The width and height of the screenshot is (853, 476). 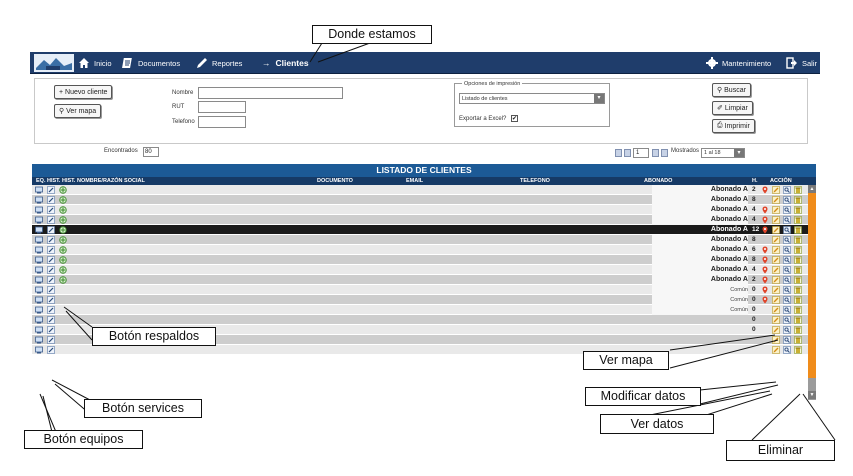 What do you see at coordinates (641, 153) in the screenshot?
I see `page-input: 1` at bounding box center [641, 153].